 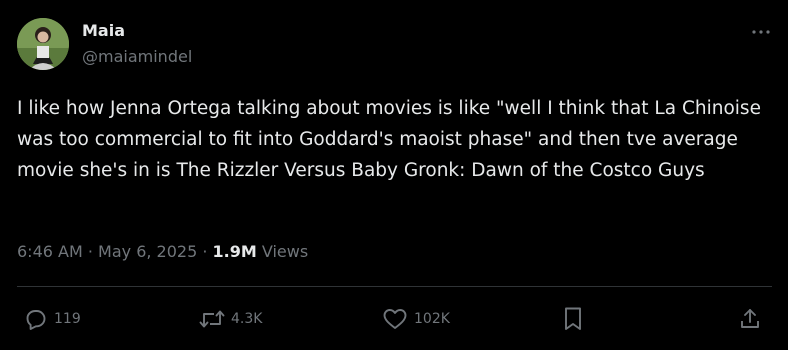 What do you see at coordinates (235, 251) in the screenshot?
I see `views-count: 1.9M` at bounding box center [235, 251].